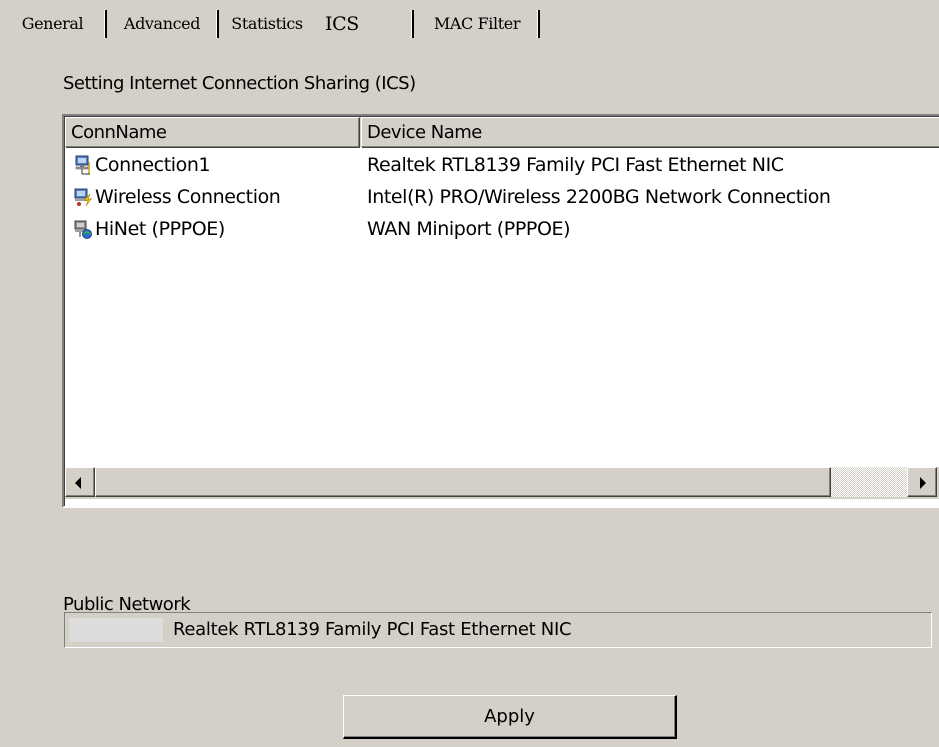 This screenshot has width=939, height=747. I want to click on lan-connection-icon, so click(83, 165).